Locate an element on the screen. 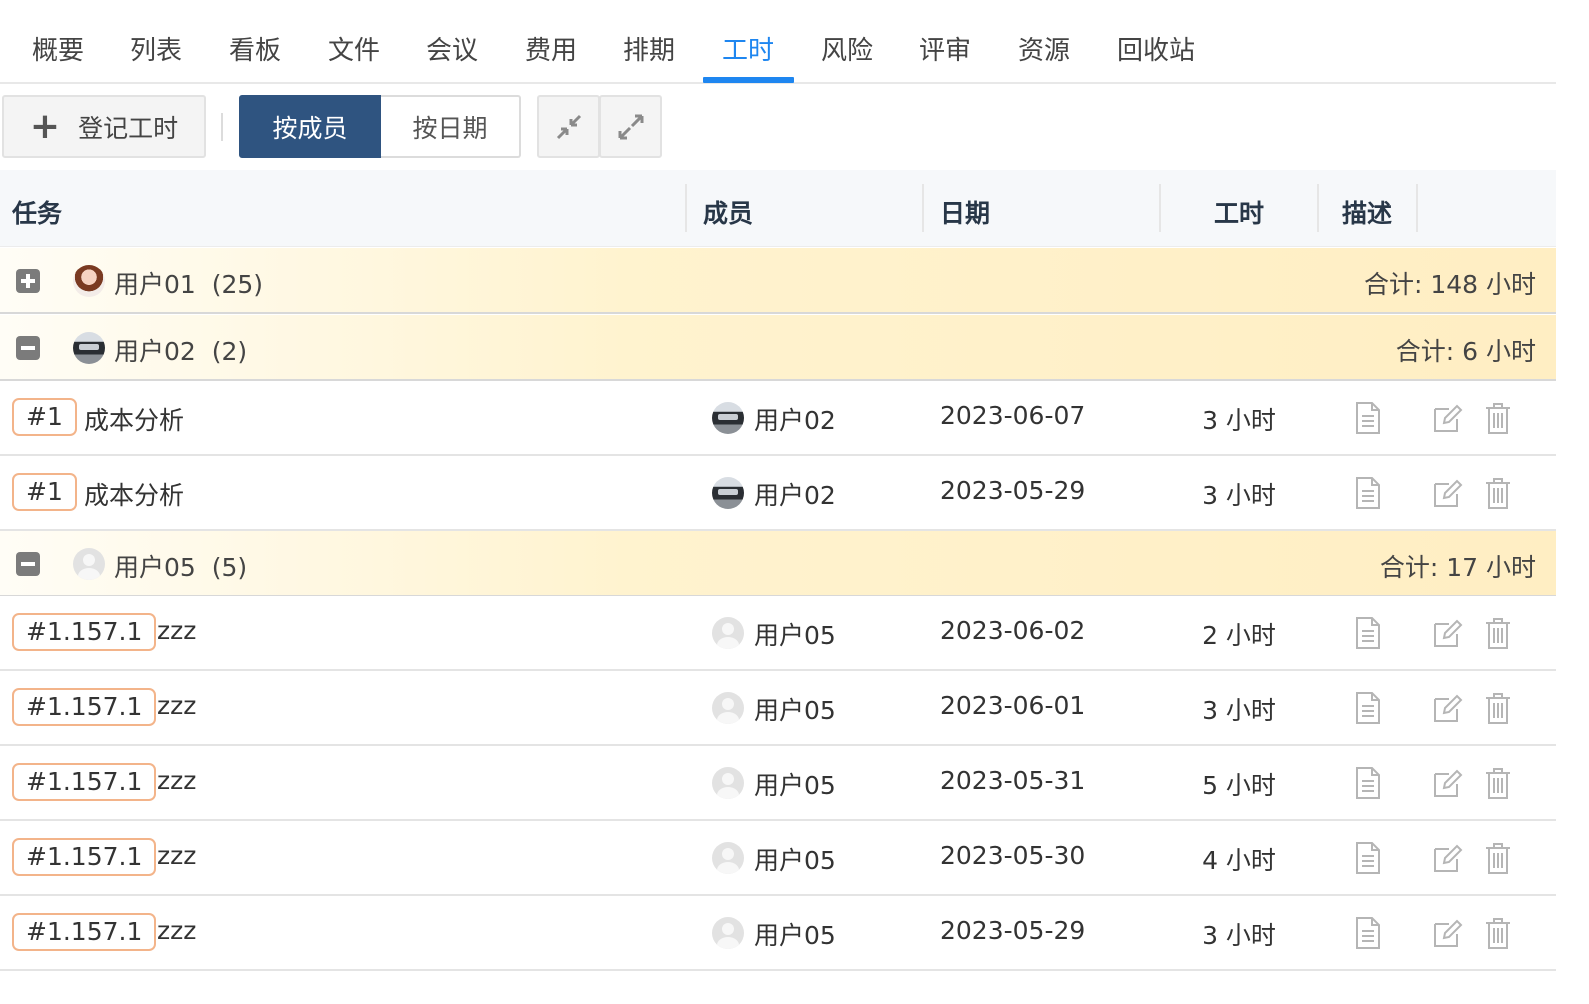 Image resolution: width=1589 pixels, height=1004 pixels. collapse-all-icon is located at coordinates (568, 126).